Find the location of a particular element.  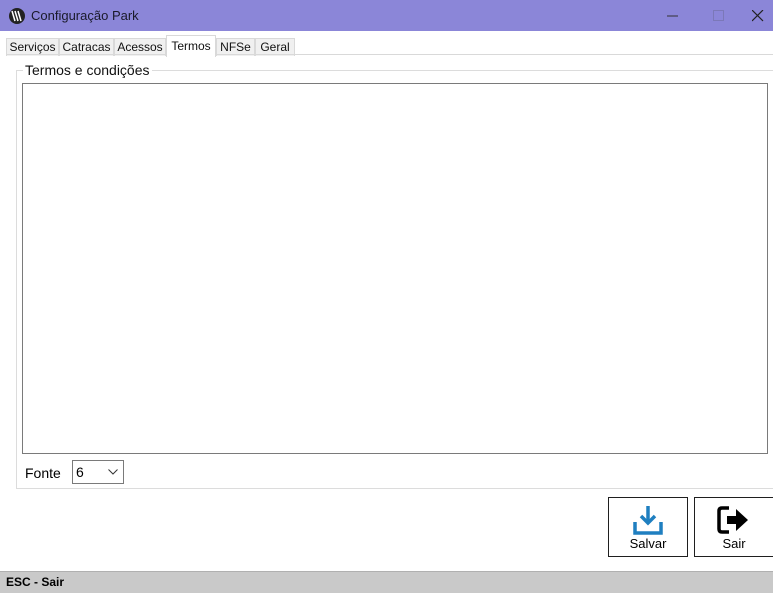

fonte-label: Fonte is located at coordinates (43, 473).